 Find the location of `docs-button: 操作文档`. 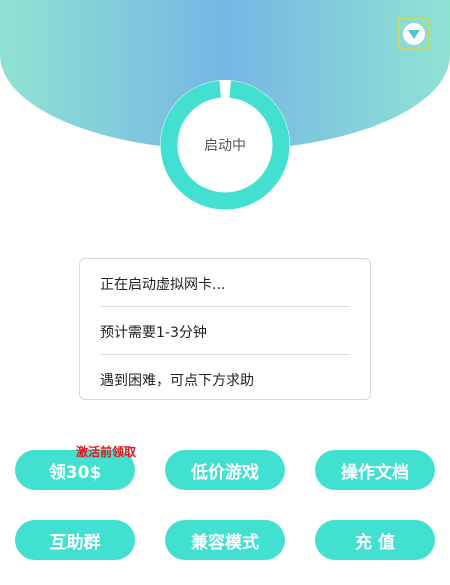

docs-button: 操作文档 is located at coordinates (375, 470).